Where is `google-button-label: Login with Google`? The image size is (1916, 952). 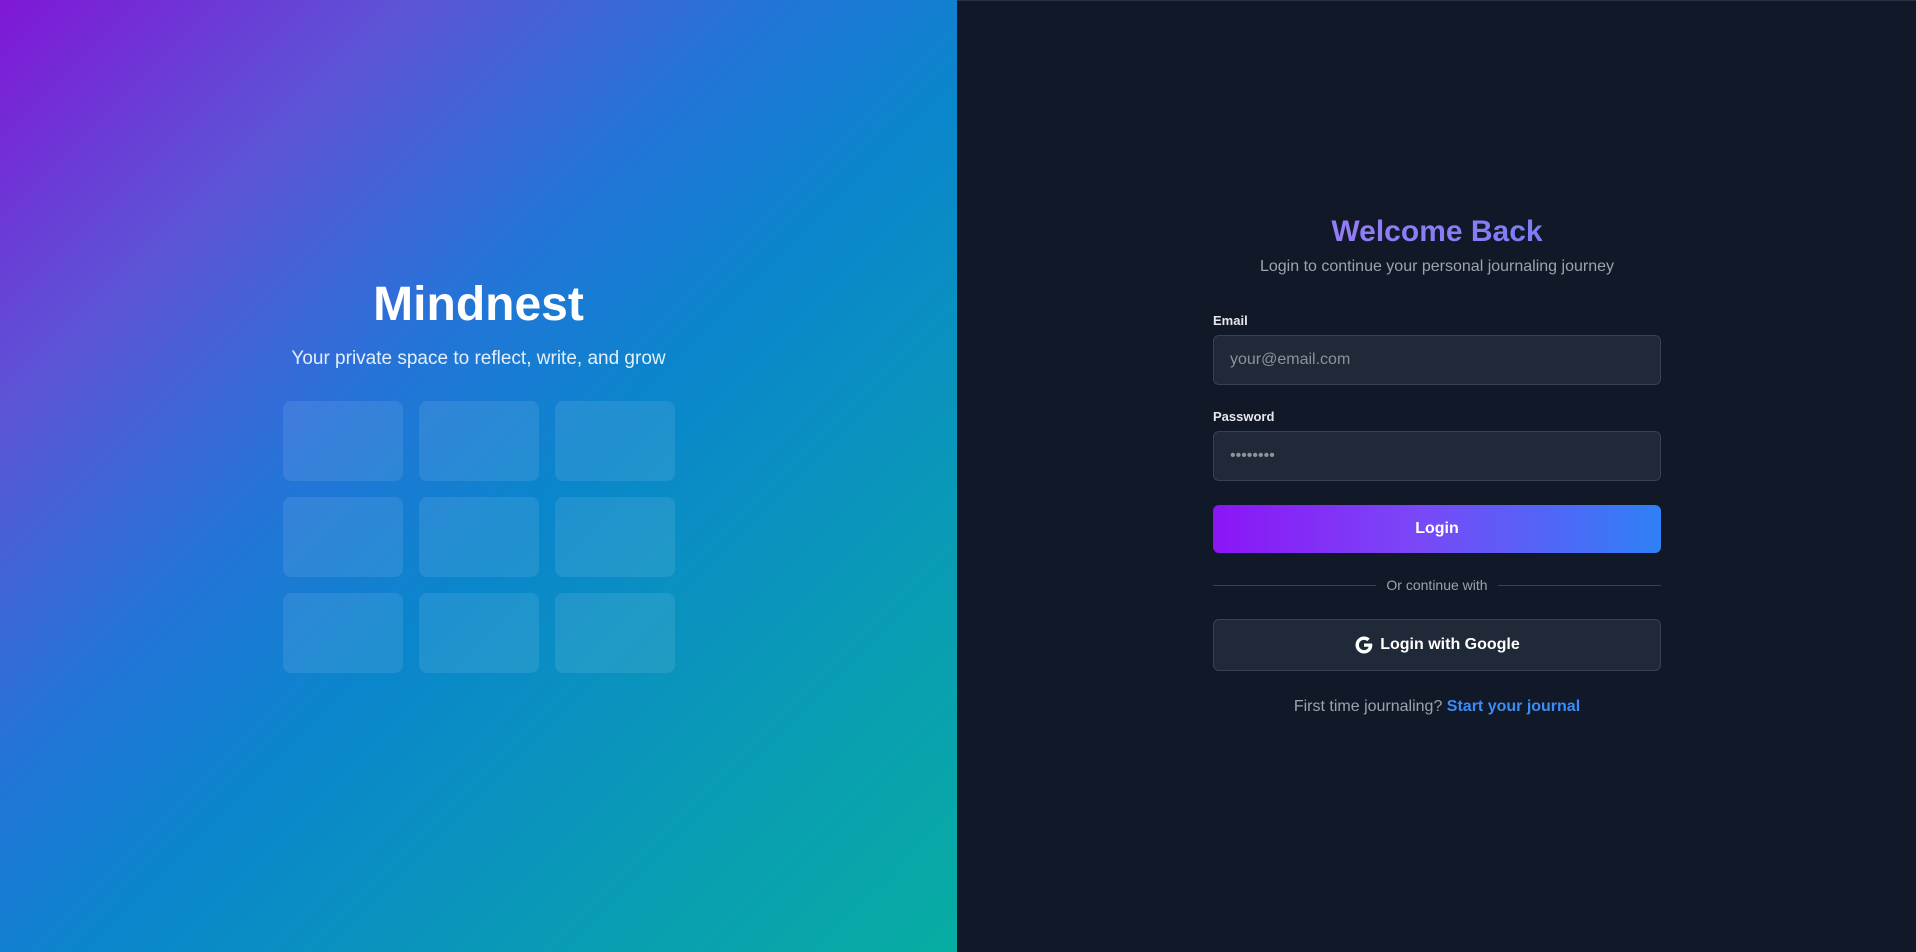
google-button-label: Login with Google is located at coordinates (1450, 644).